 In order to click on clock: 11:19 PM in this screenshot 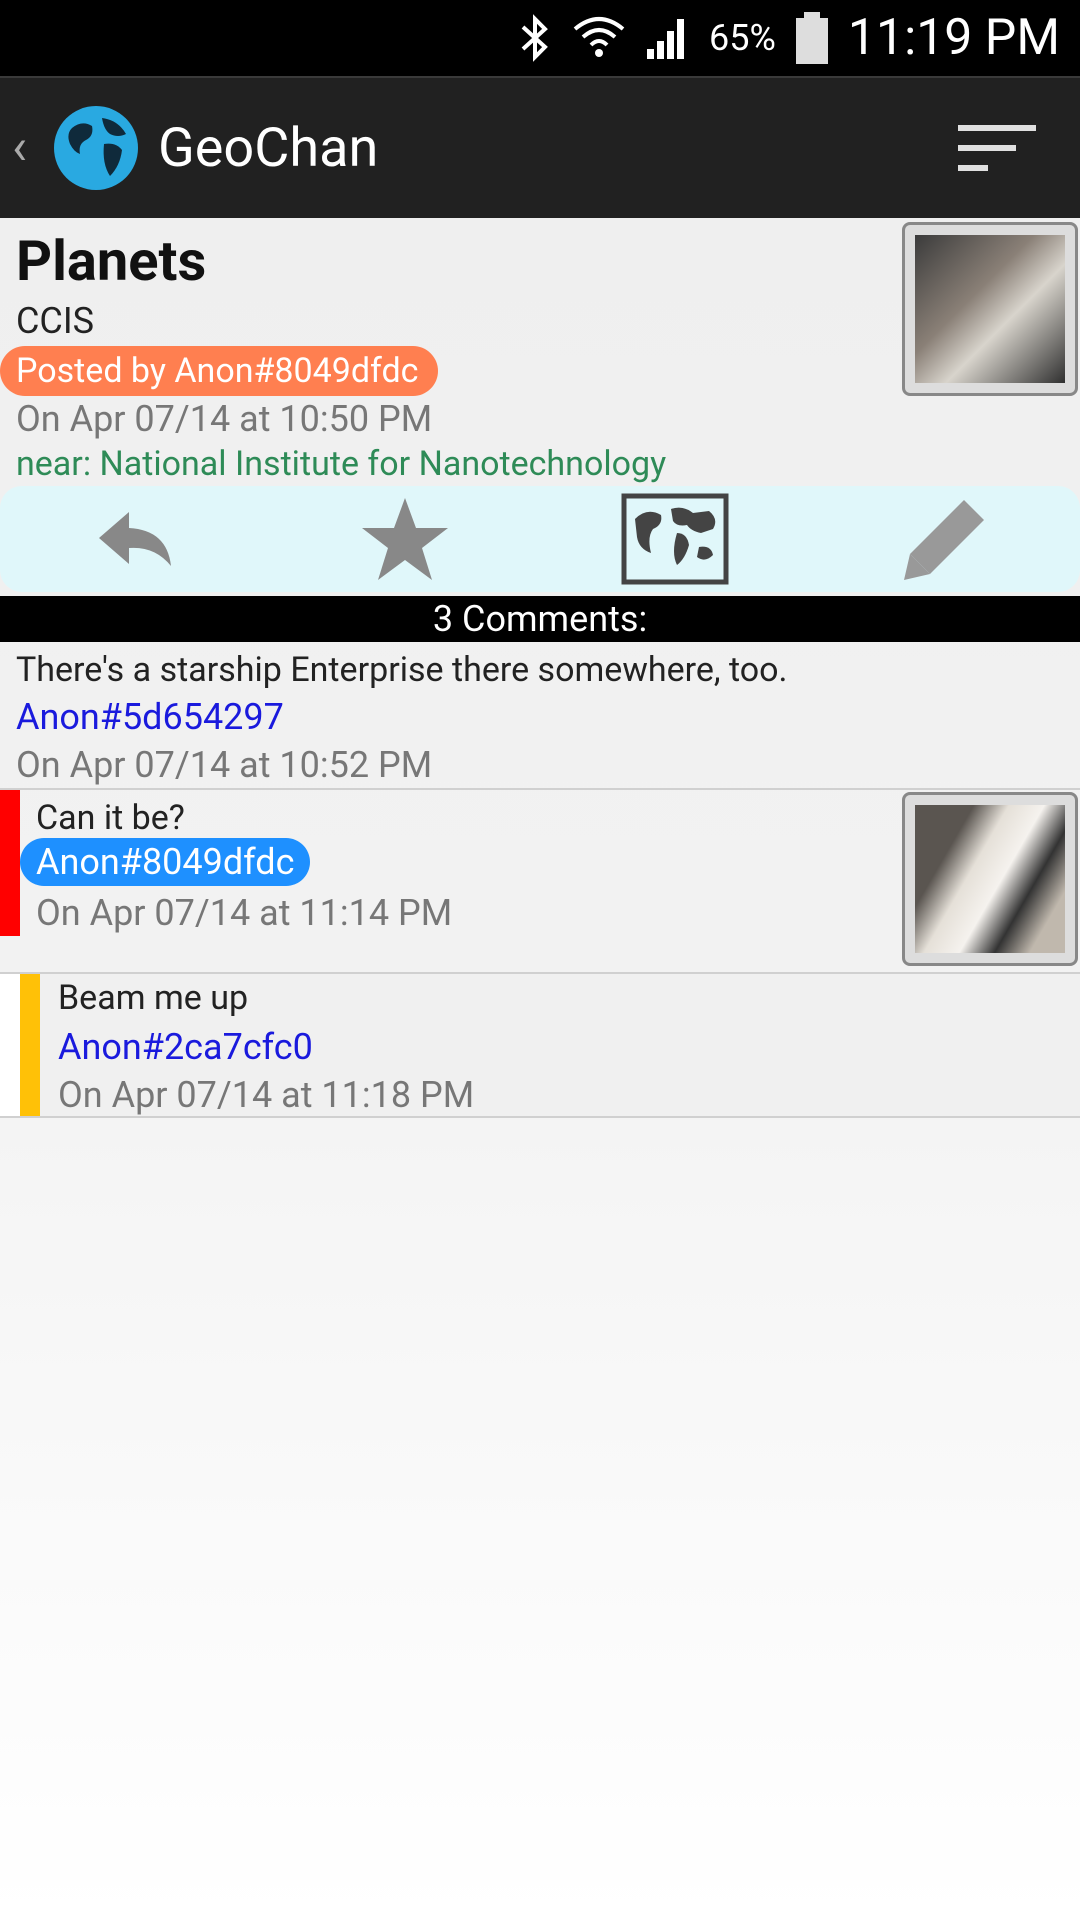, I will do `click(953, 38)`.